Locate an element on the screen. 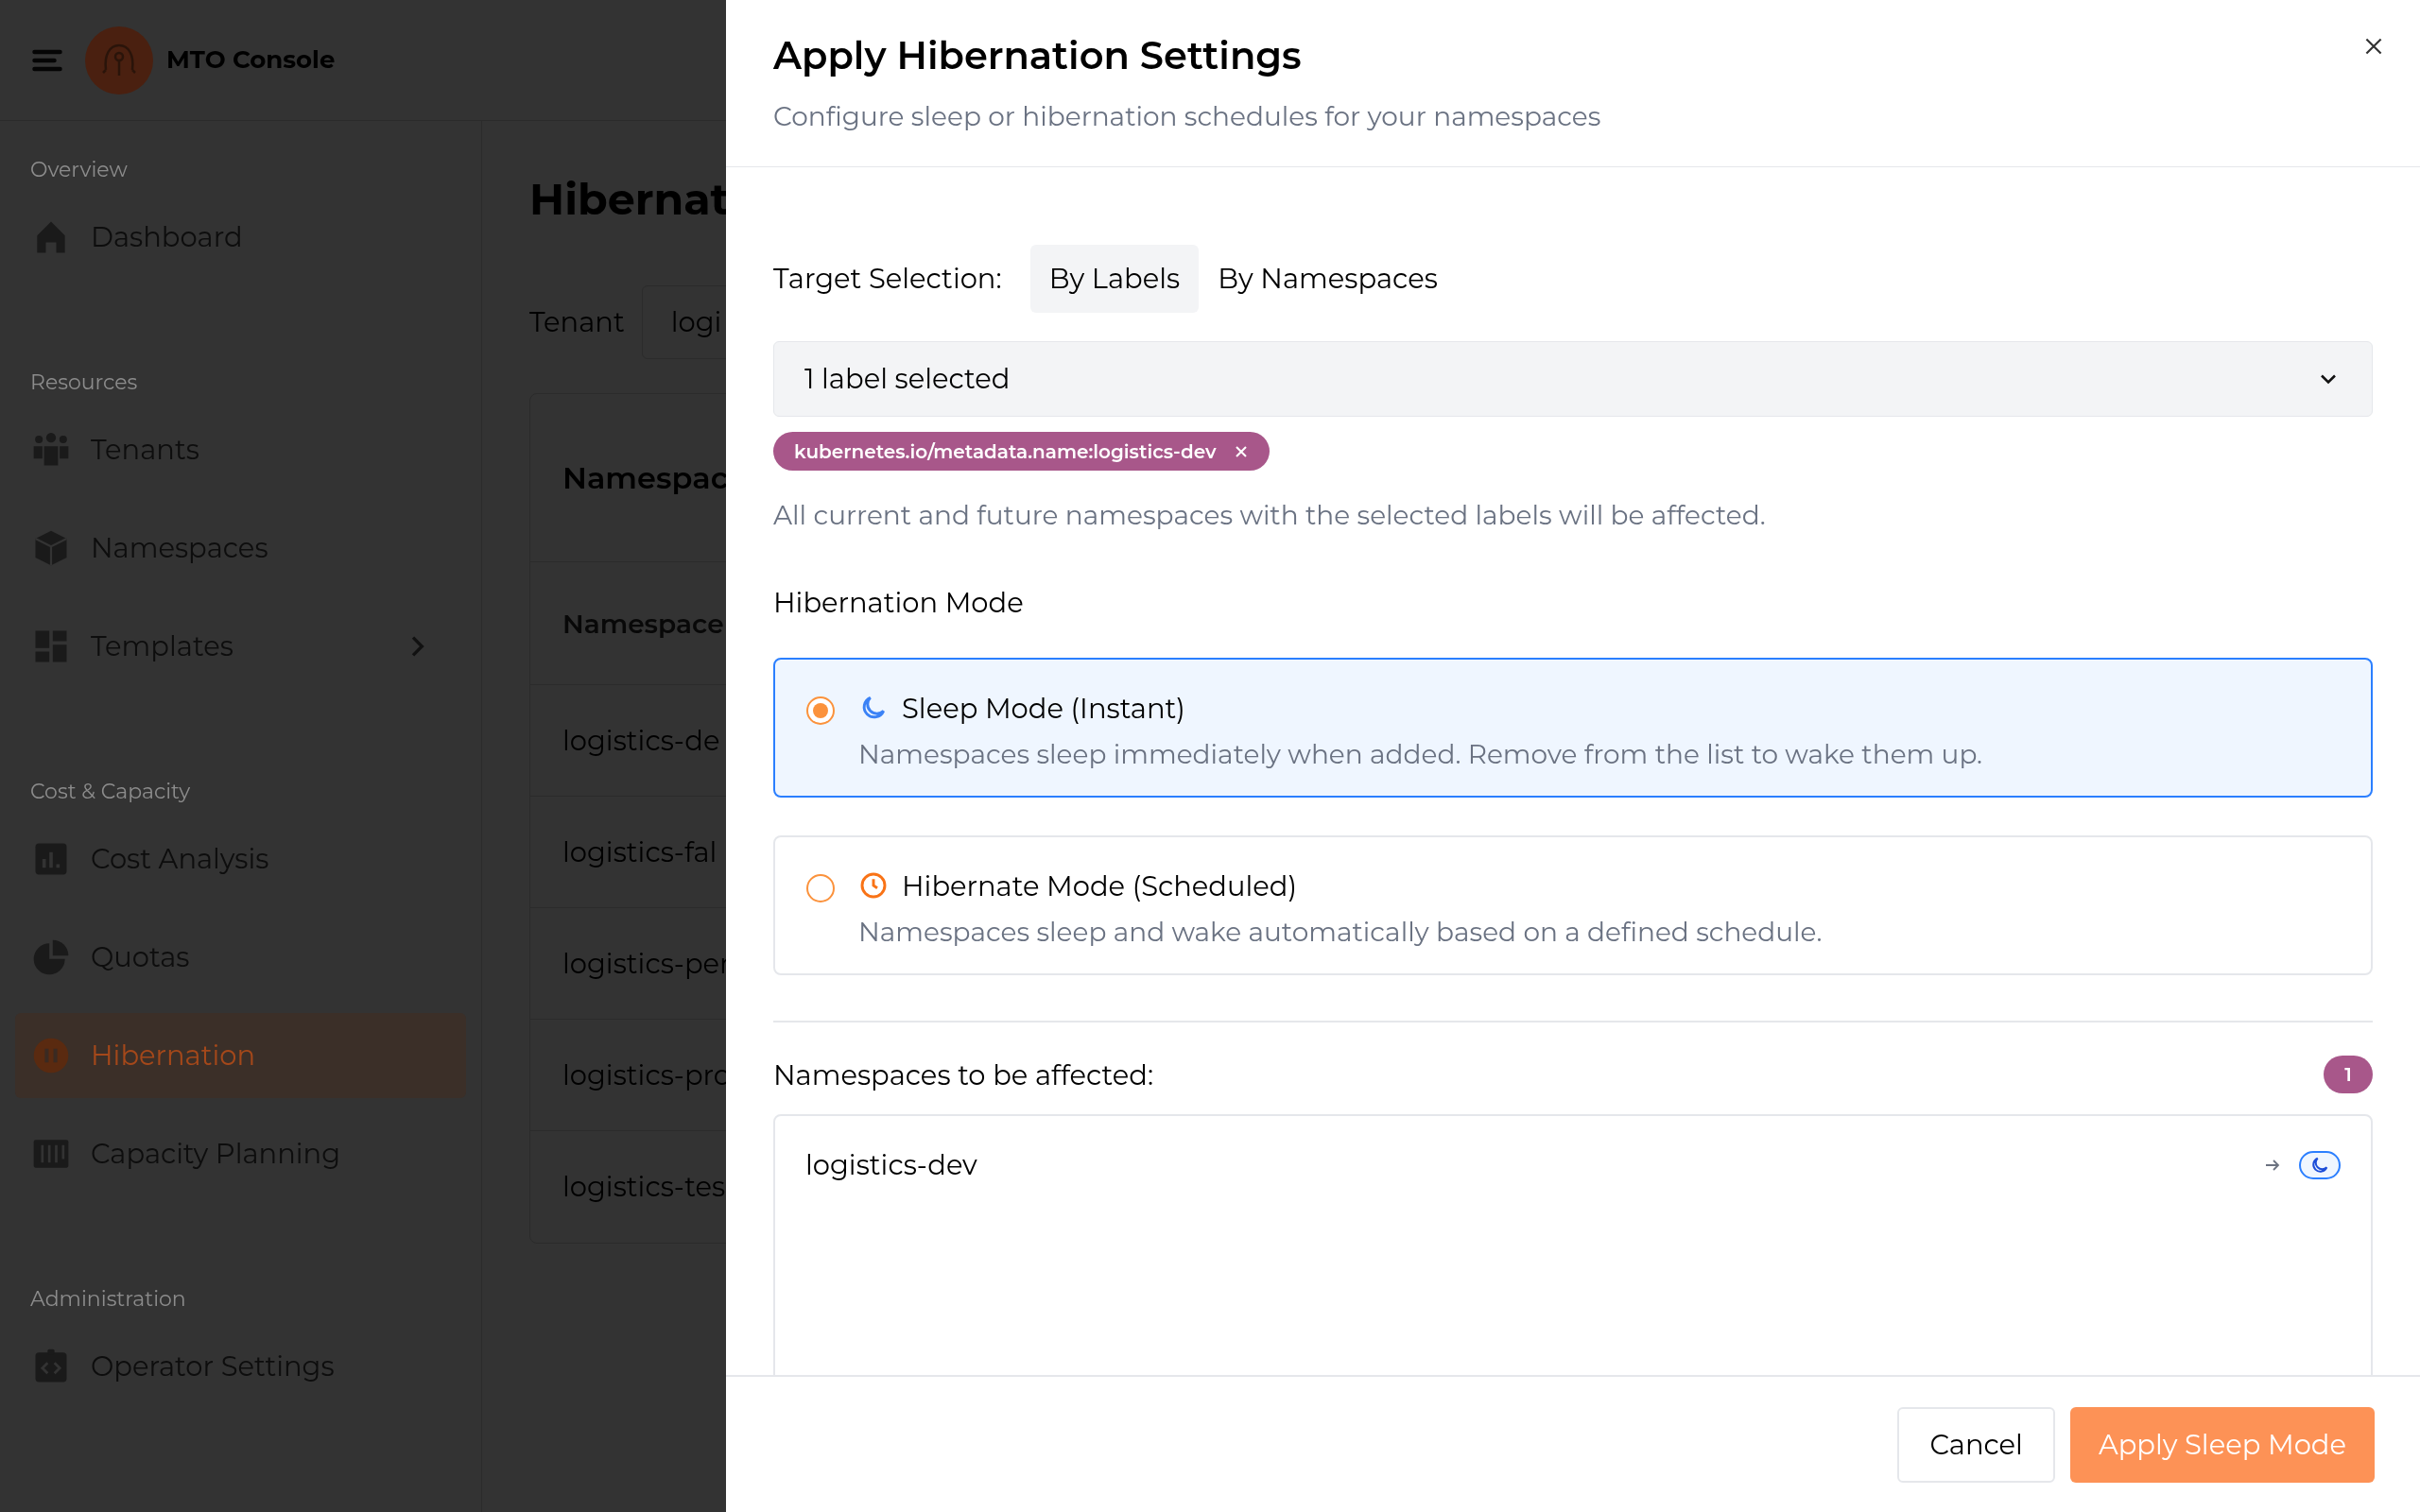  namespace-name: logistics-dev is located at coordinates (891, 1165).